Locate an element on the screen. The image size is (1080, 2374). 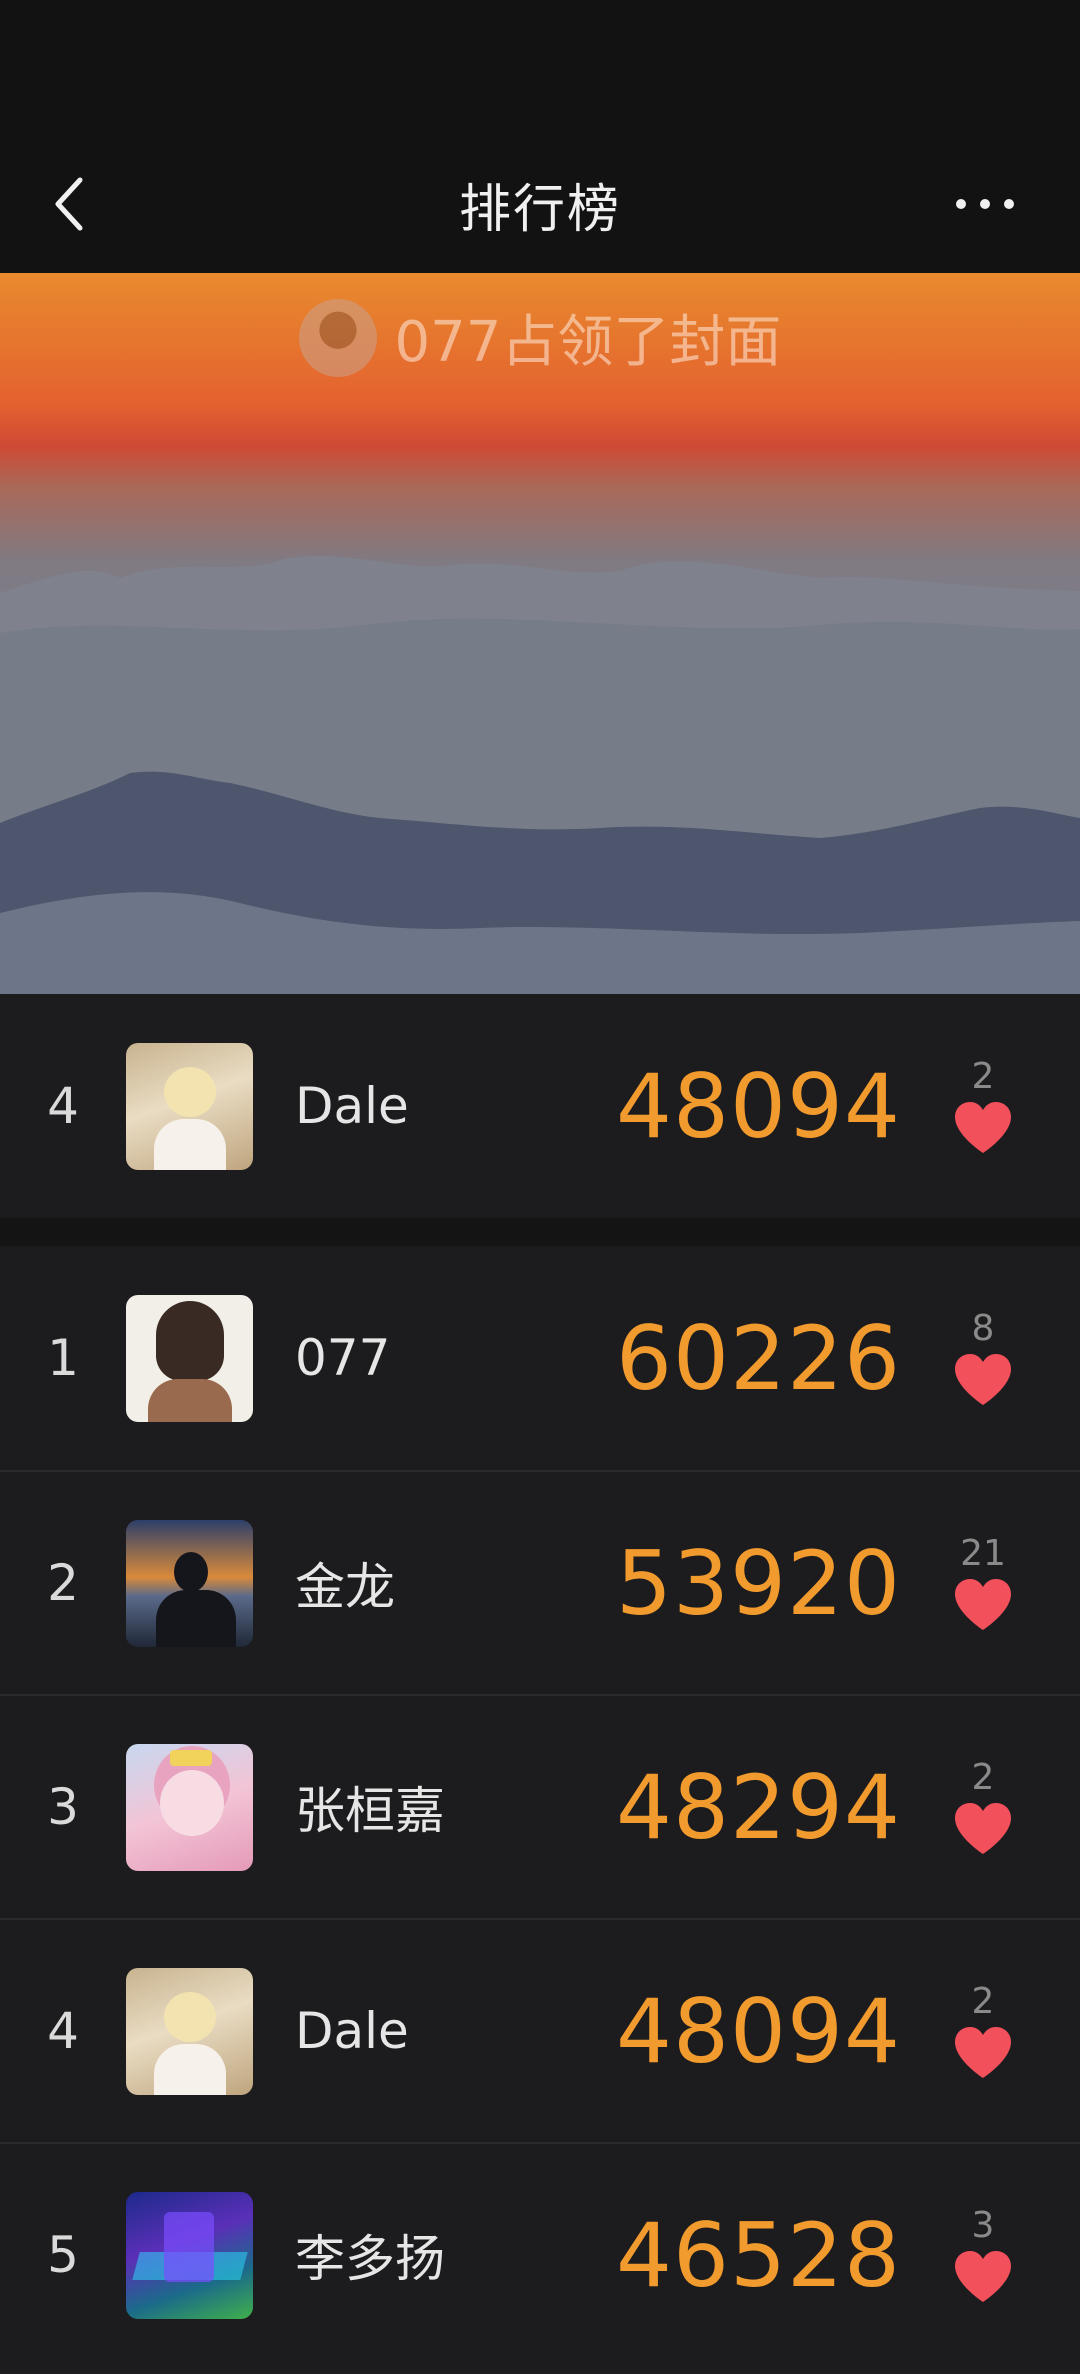
cover-caption: 077占领了封面 is located at coordinates (540, 337).